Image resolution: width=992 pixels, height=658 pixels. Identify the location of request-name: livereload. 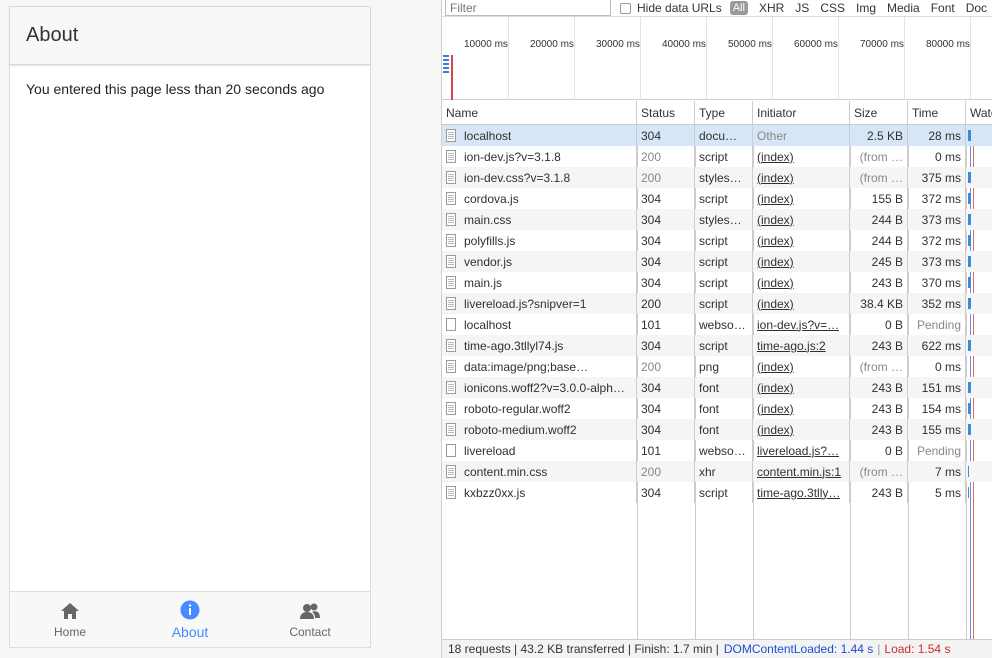
(539, 450).